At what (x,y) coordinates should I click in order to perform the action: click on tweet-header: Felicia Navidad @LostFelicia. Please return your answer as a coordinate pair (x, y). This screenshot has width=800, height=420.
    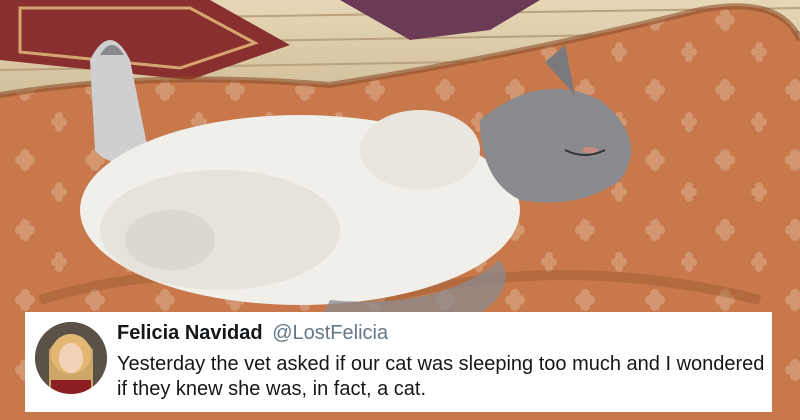
    Looking at the image, I should click on (252, 333).